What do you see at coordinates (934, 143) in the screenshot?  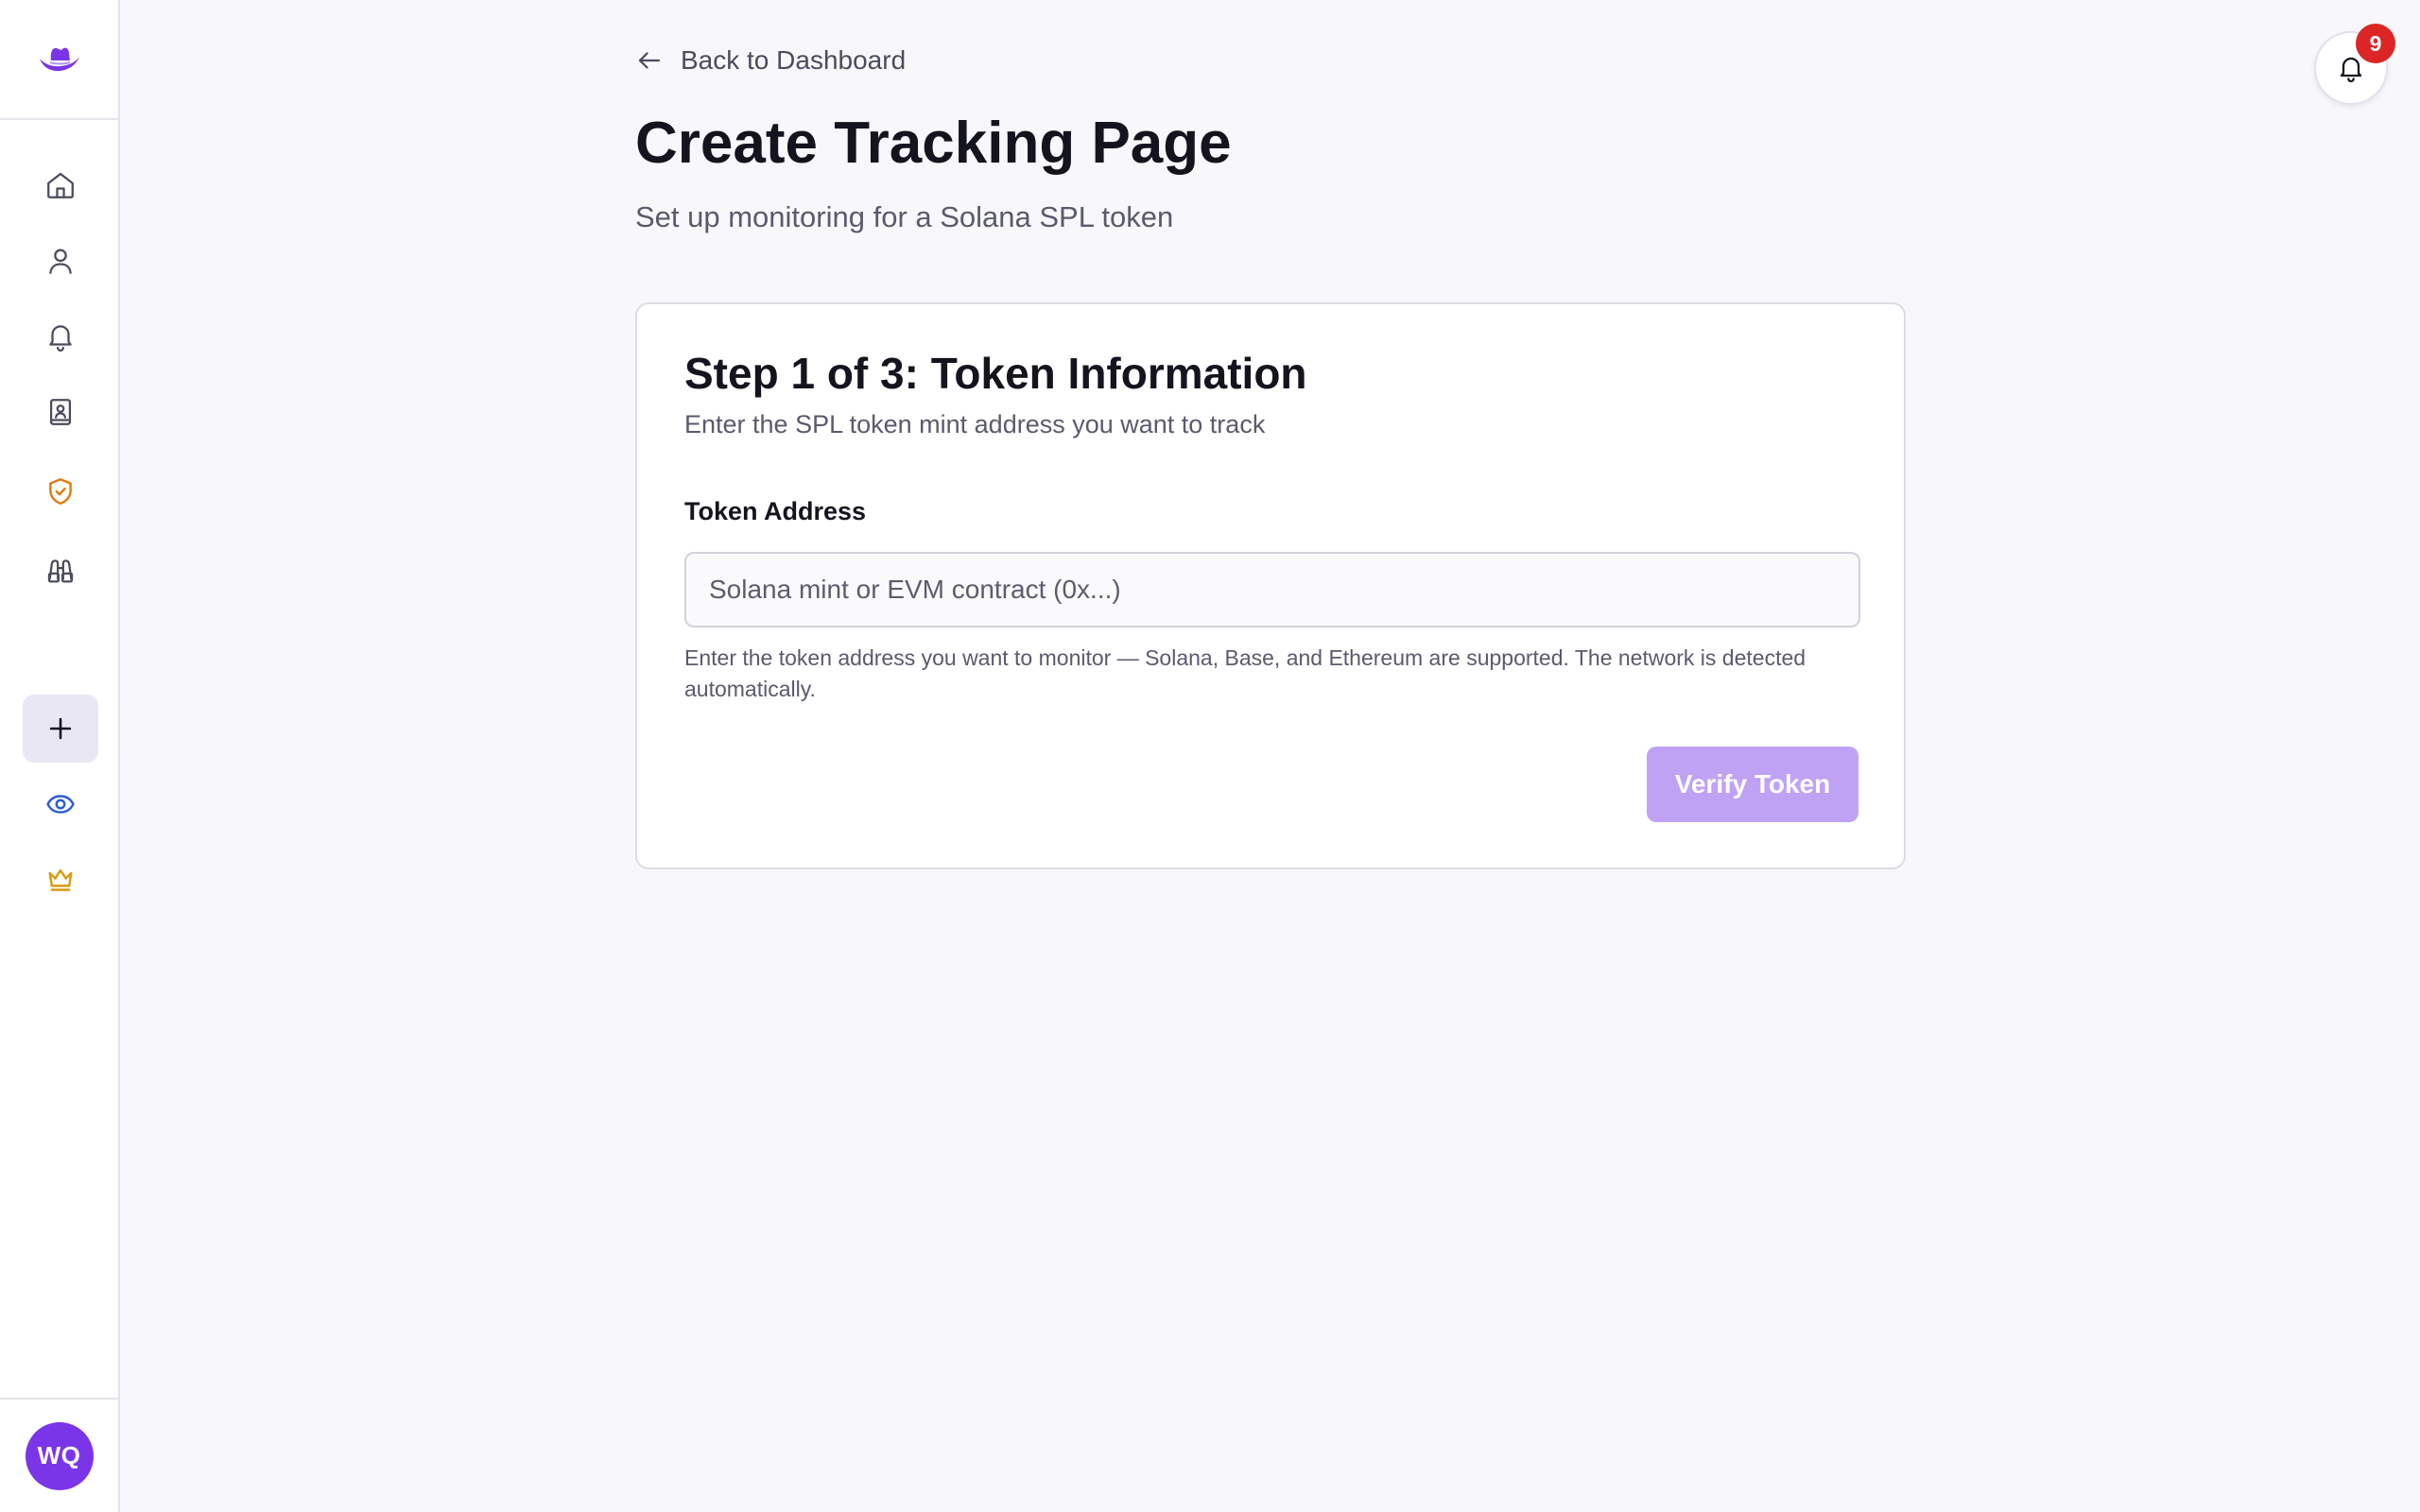 I see `page-title: Create Tracking Page` at bounding box center [934, 143].